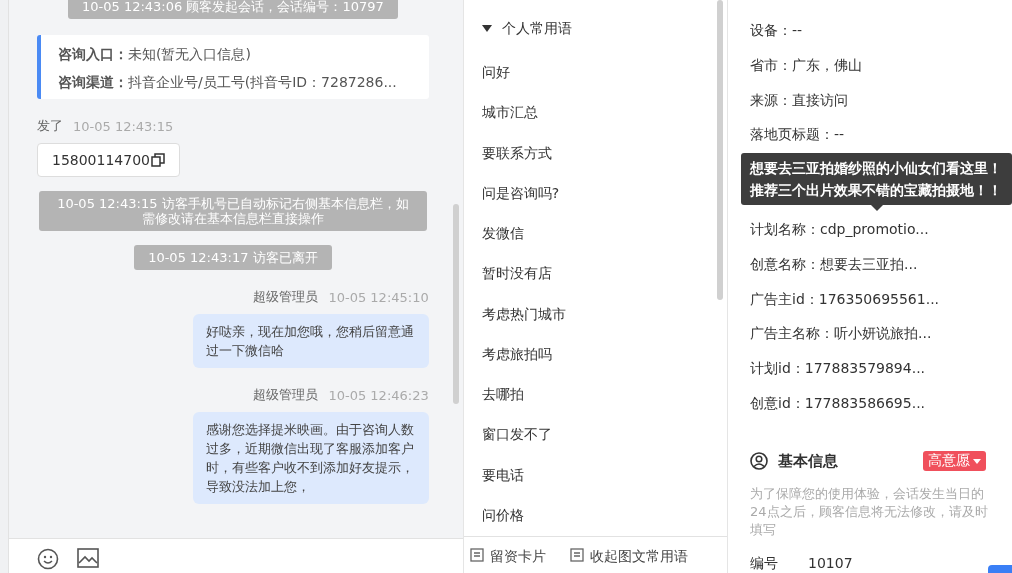 This screenshot has height=573, width=1012. Describe the element at coordinates (88, 558) in the screenshot. I see `image-icon` at that location.